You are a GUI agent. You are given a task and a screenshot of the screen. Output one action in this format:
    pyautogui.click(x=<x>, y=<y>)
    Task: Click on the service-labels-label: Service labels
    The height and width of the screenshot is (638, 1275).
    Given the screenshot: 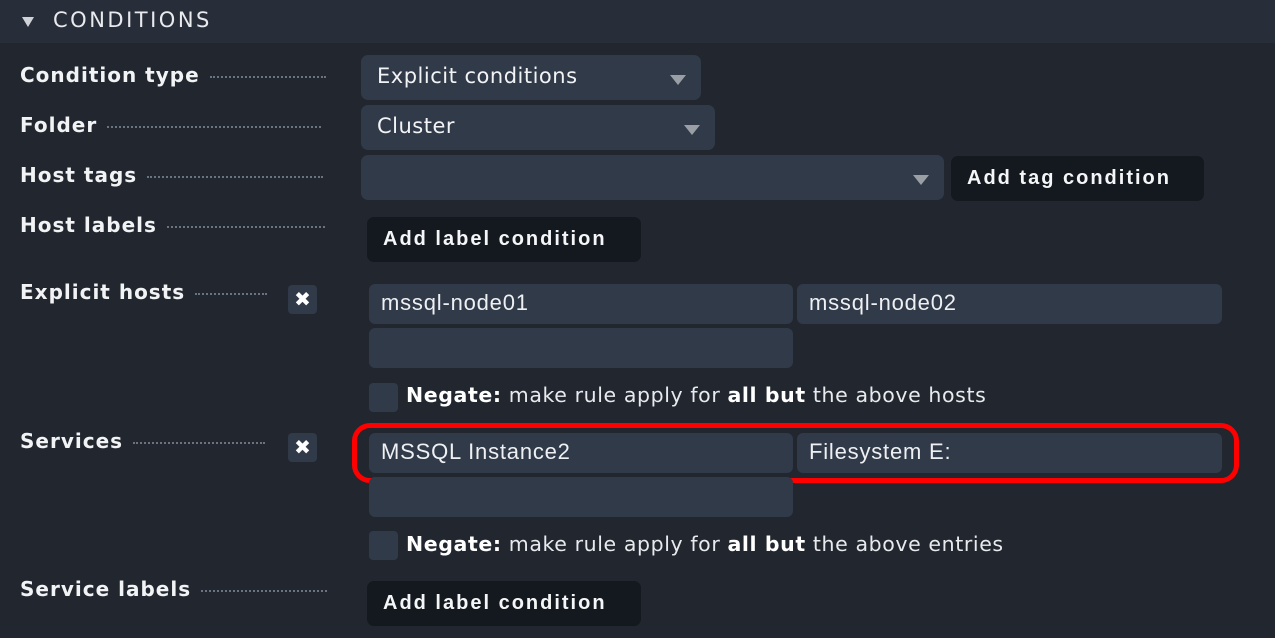 What is the action you would take?
    pyautogui.click(x=174, y=589)
    